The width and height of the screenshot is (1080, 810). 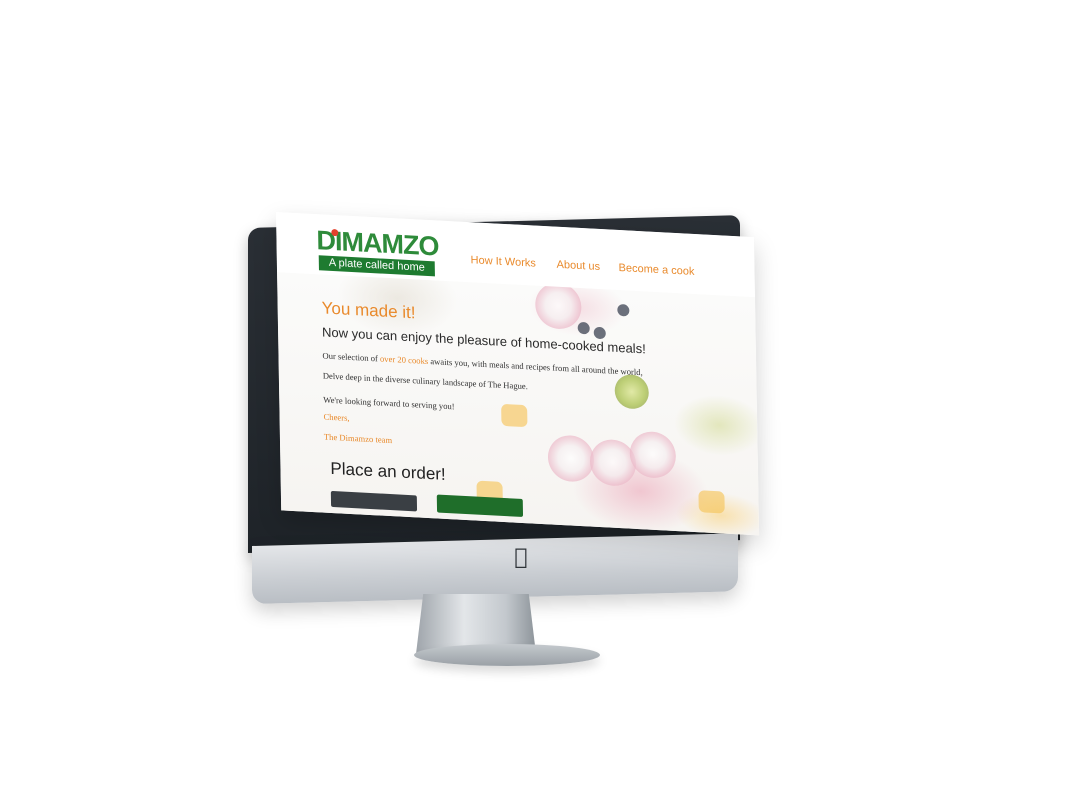 What do you see at coordinates (657, 270) in the screenshot?
I see `nav-become-a-cook: Become a cook` at bounding box center [657, 270].